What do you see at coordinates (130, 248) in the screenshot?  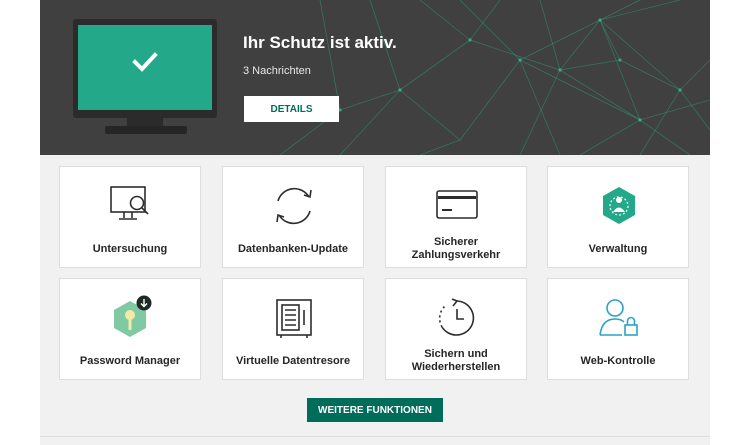 I see `tile-label: Untersuchung` at bounding box center [130, 248].